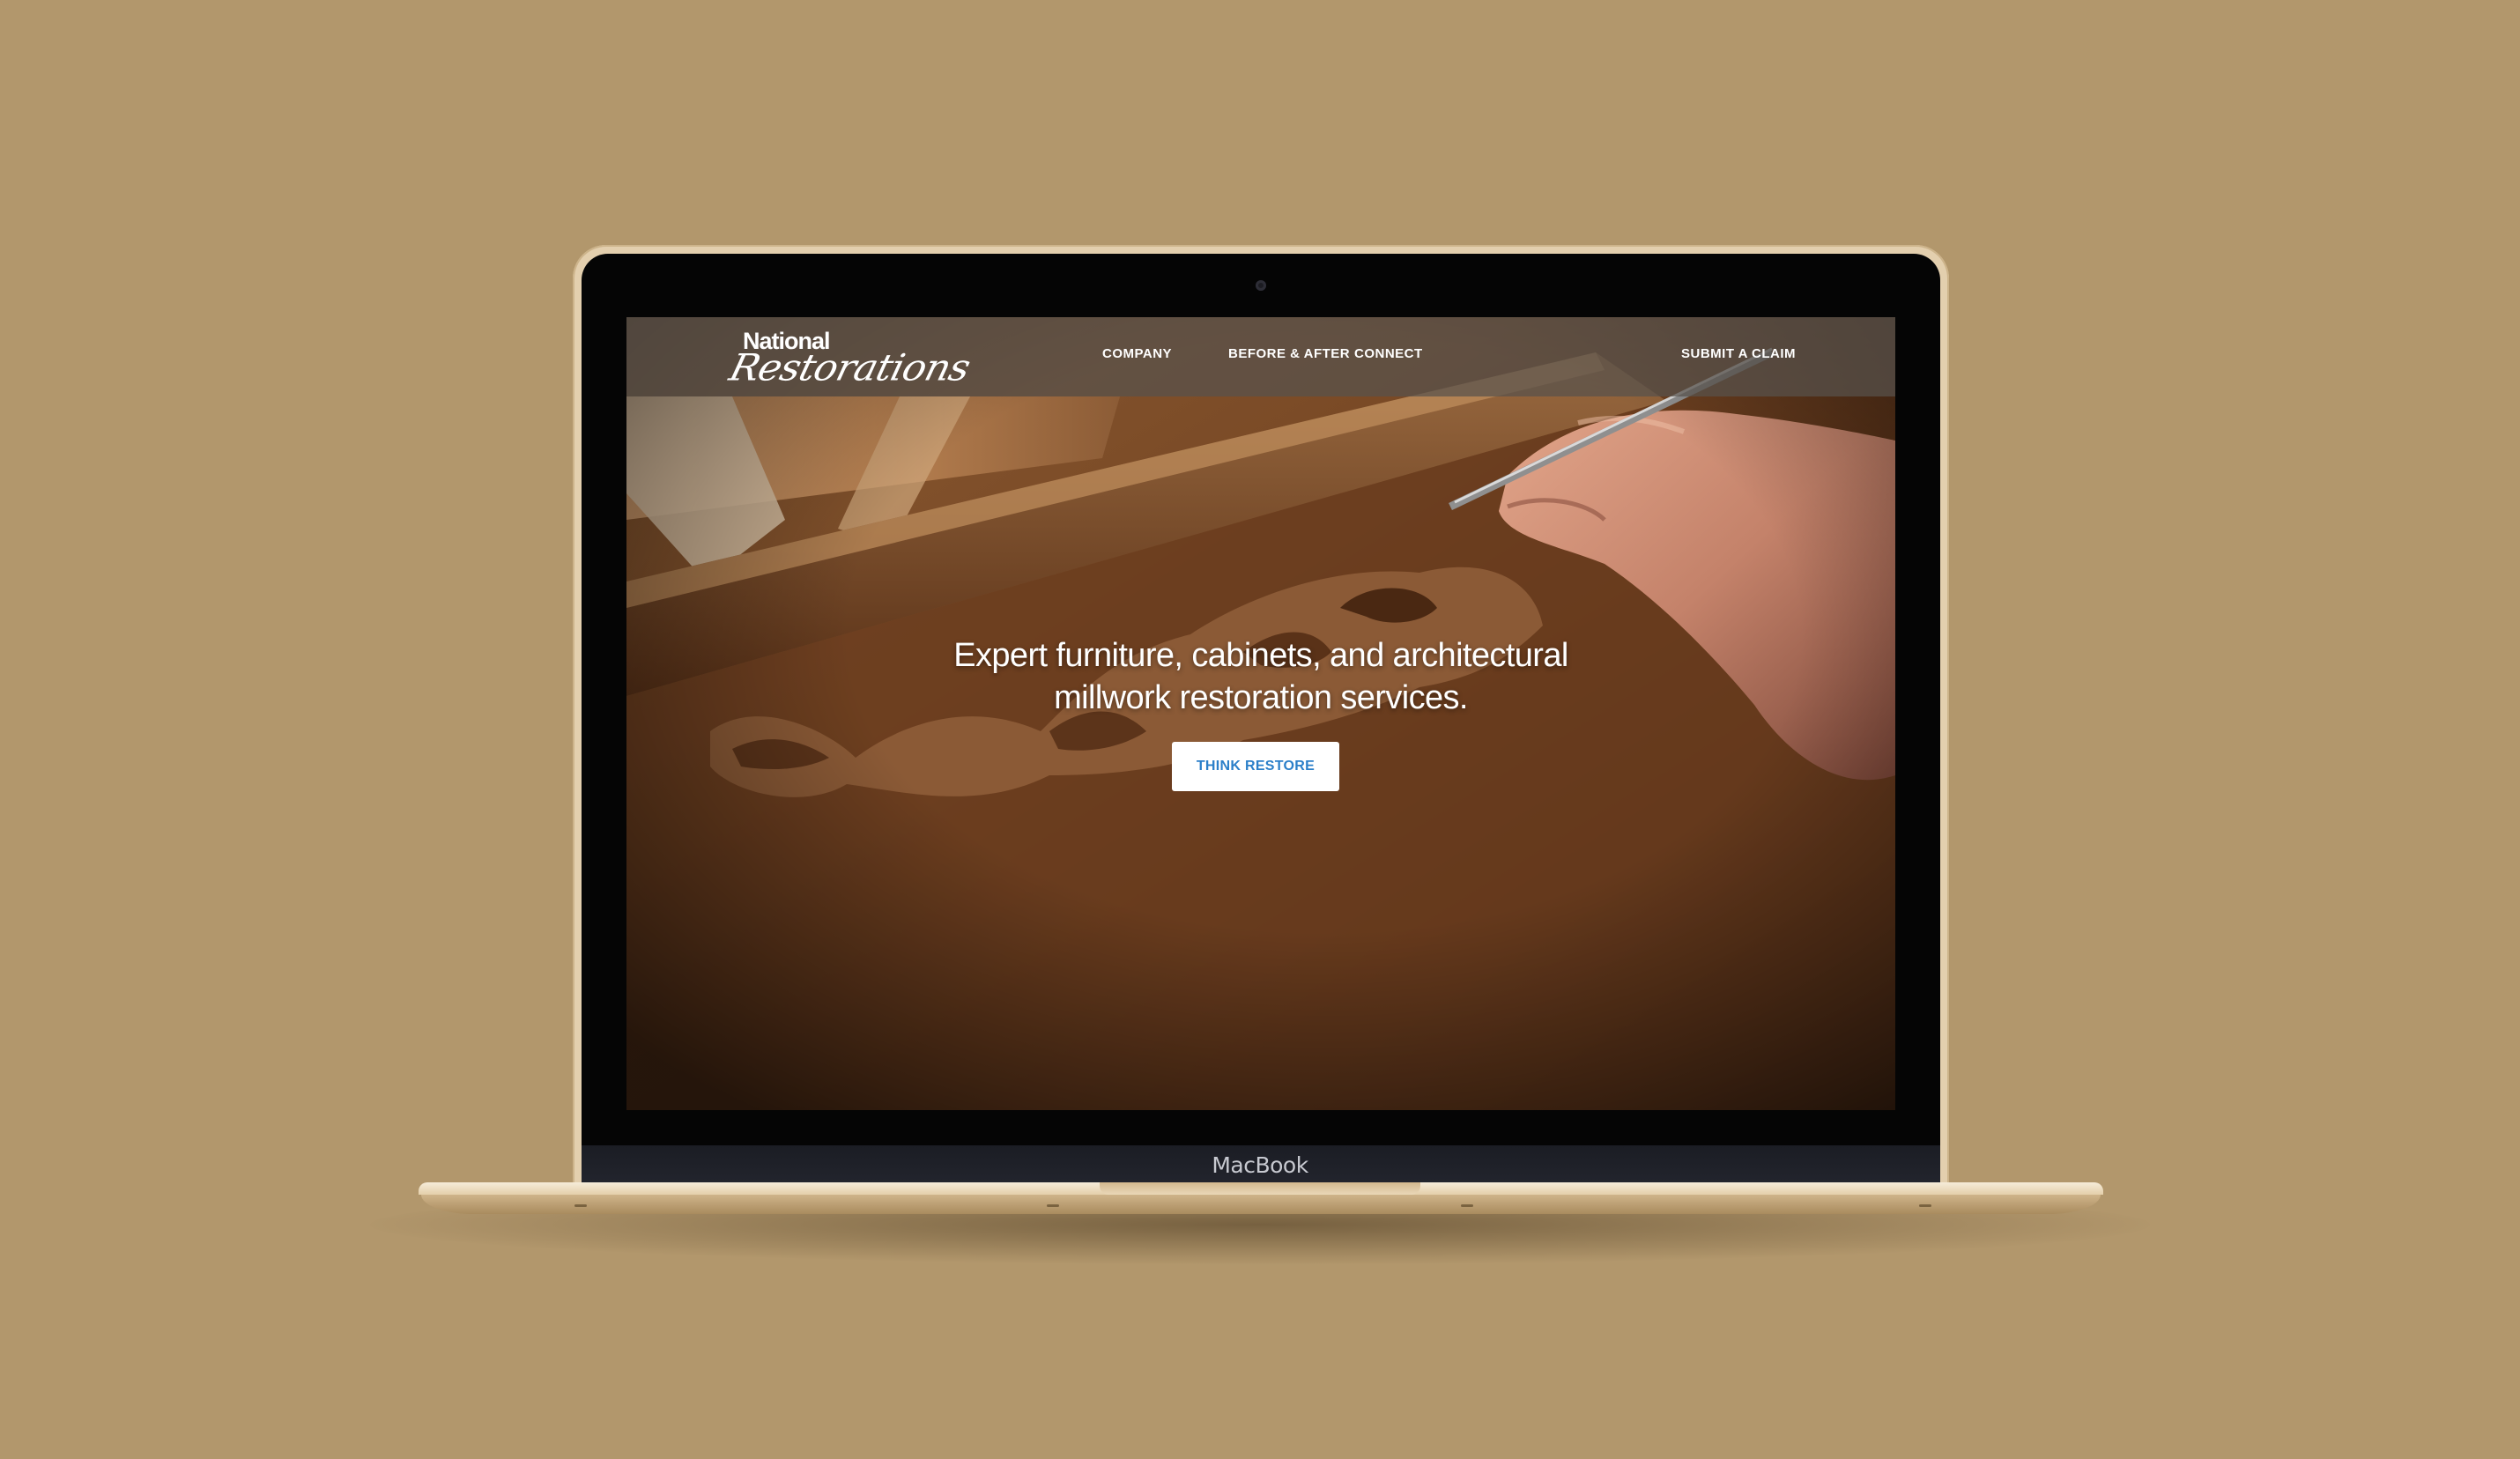 The height and width of the screenshot is (1459, 2520). What do you see at coordinates (1261, 697) in the screenshot?
I see `hero-headline-line2: millwork restoration services.` at bounding box center [1261, 697].